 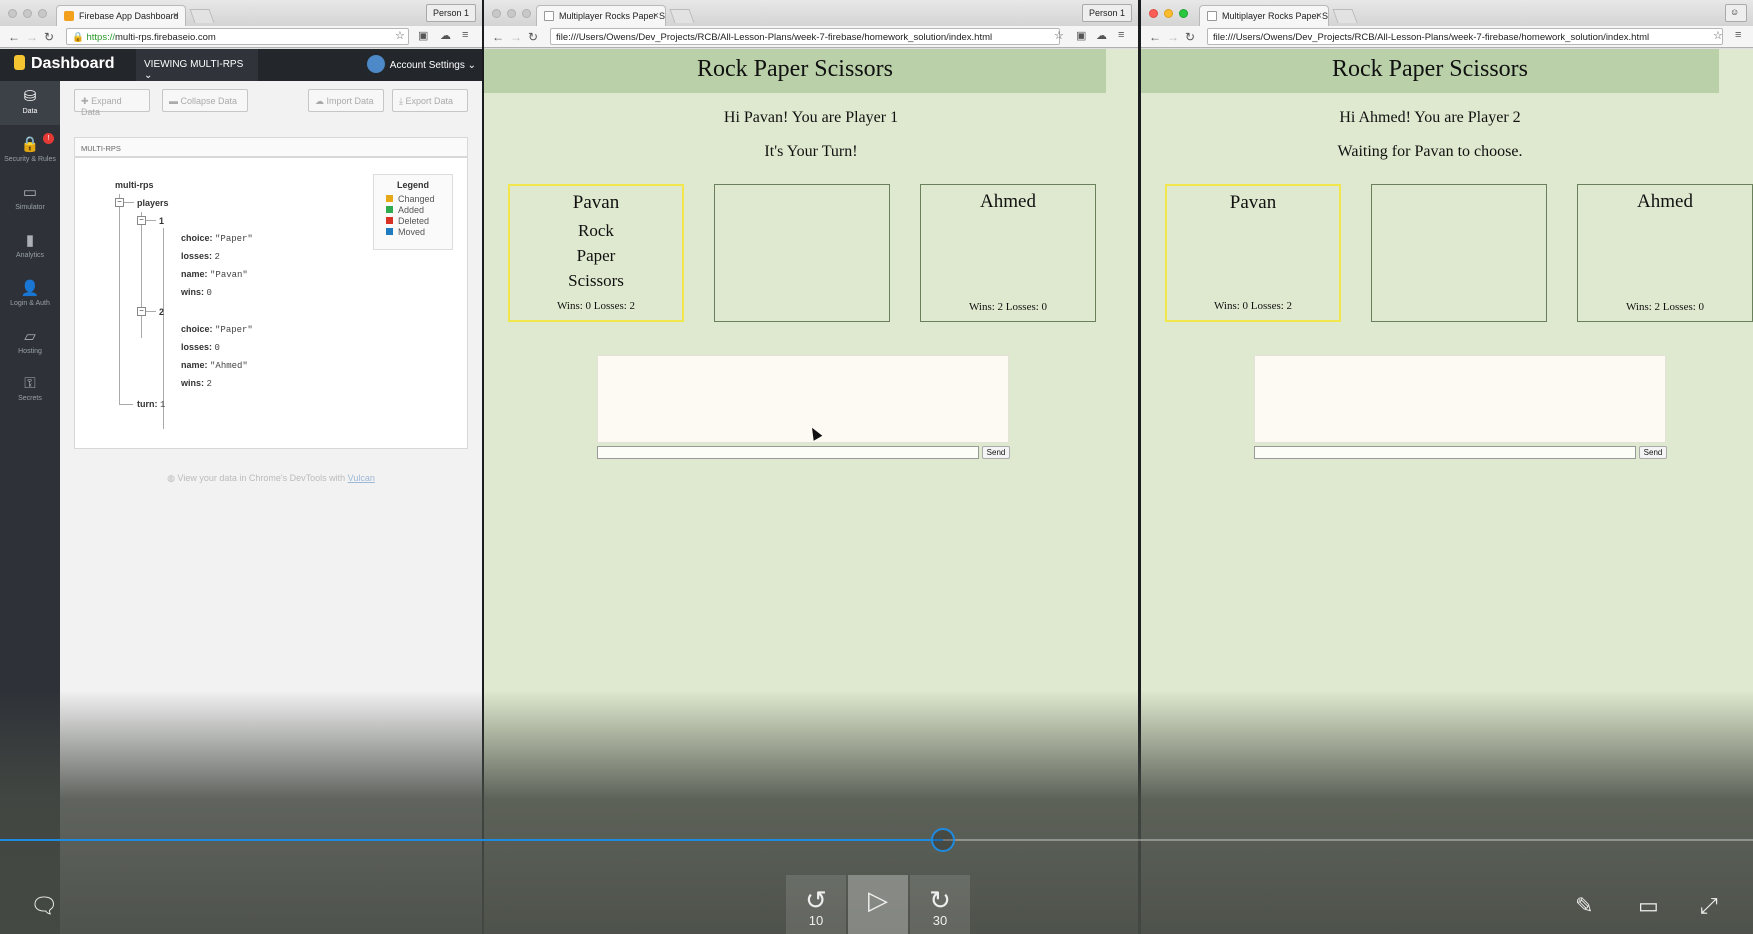 I want to click on tree-field: name: "Ahmed", so click(x=214, y=365).